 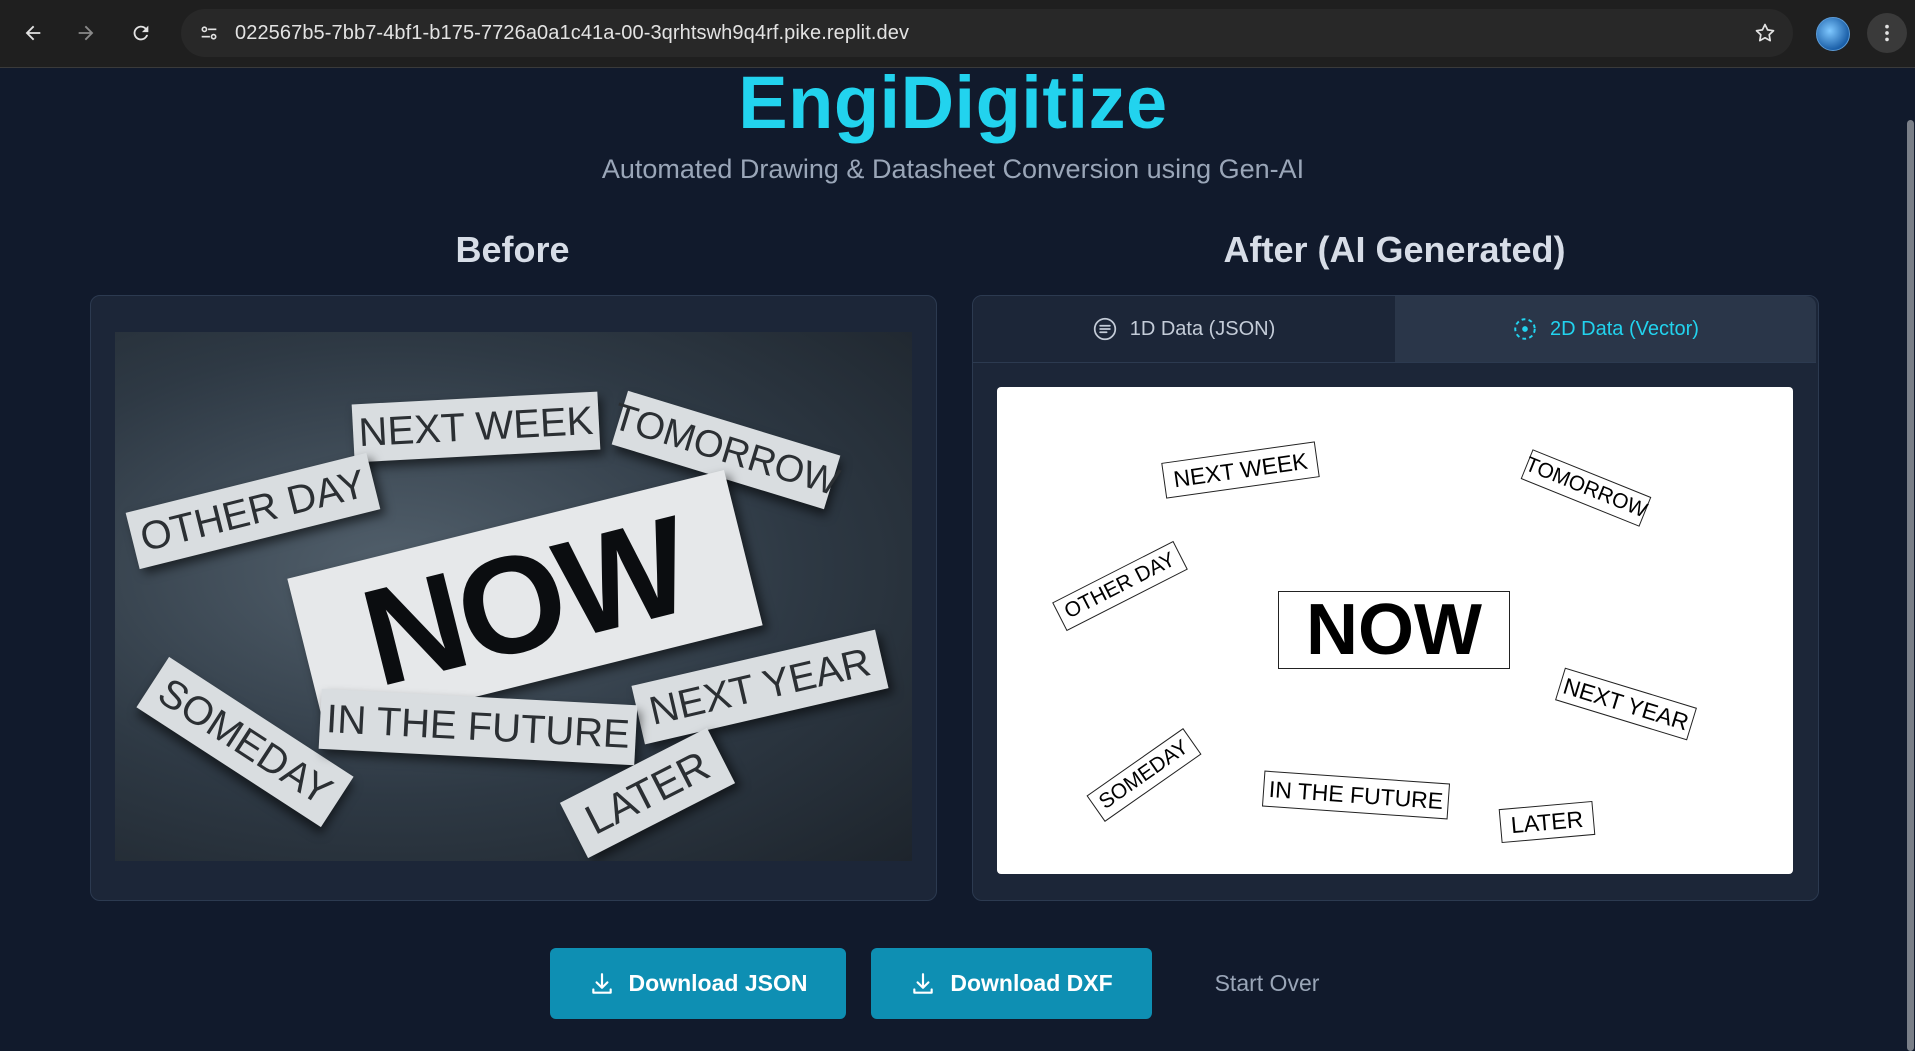 I want to click on photo-word-other-day: OTHER DAY, so click(x=253, y=511).